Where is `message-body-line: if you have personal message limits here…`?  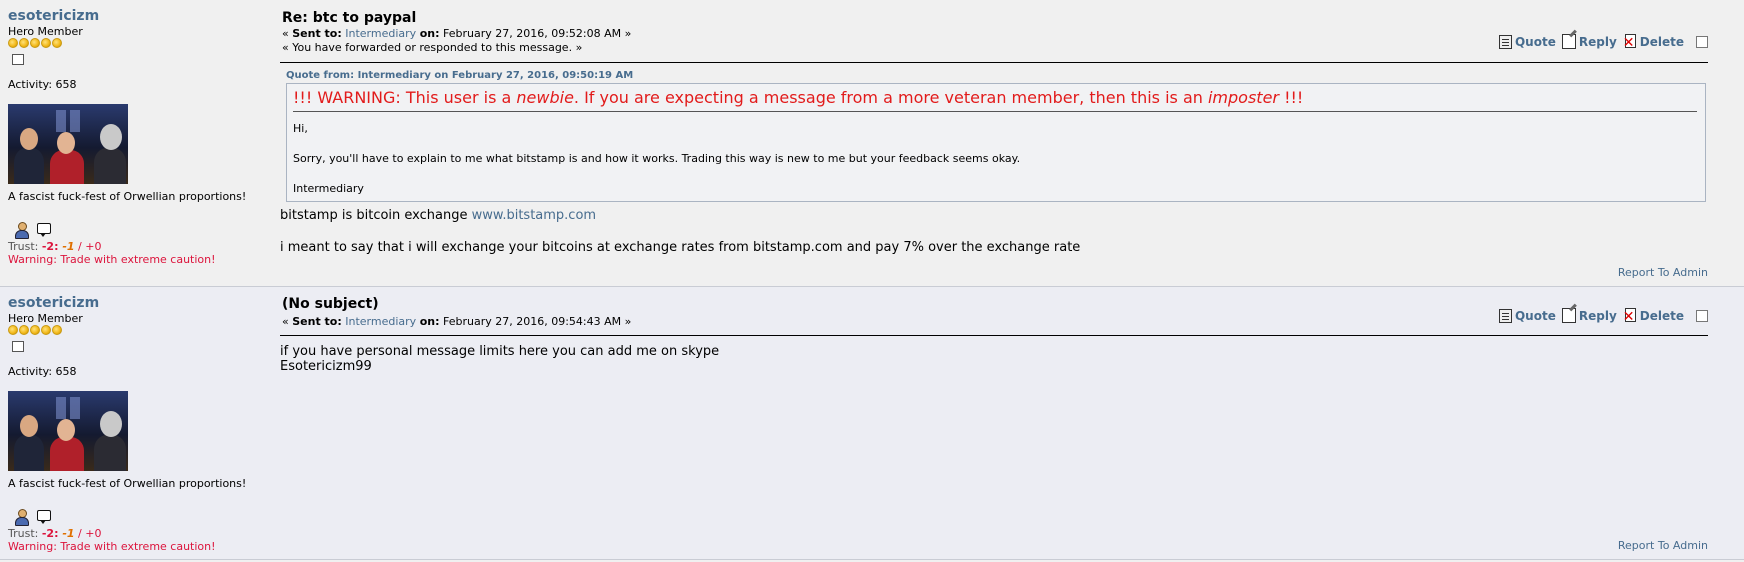
message-body-line: if you have personal message limits here… is located at coordinates (500, 351).